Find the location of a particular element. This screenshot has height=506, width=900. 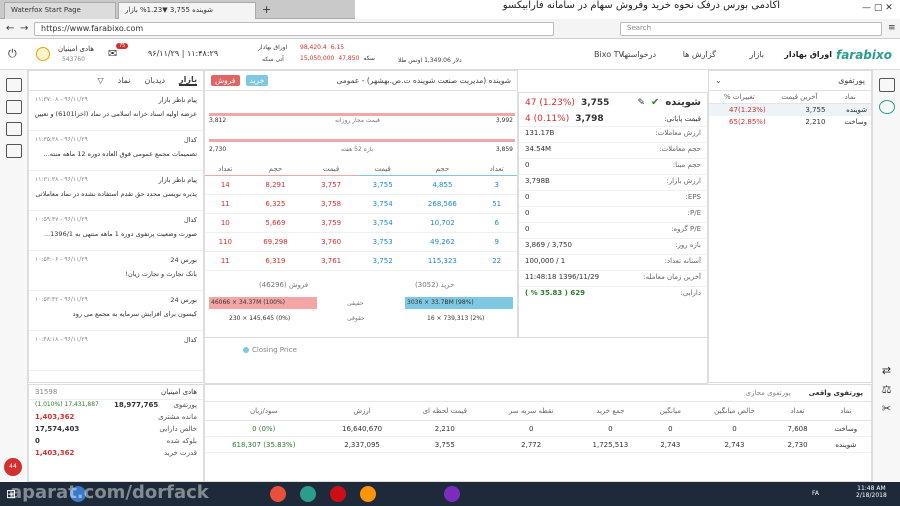

header-clock: ۹۶/۱۱/۲۹ | ۱۱:۴۸:۲۹ is located at coordinates (183, 53).